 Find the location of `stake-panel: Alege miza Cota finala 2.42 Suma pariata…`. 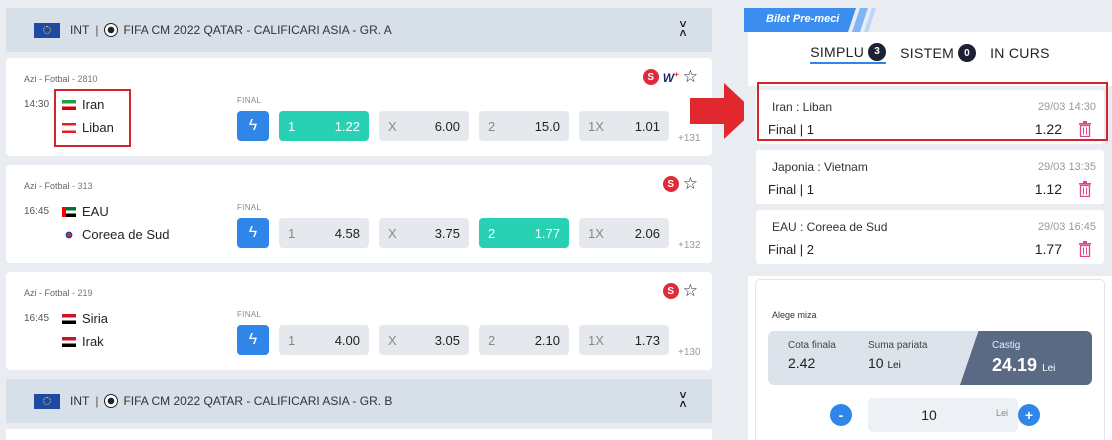

stake-panel: Alege miza Cota finala 2.42 Suma pariata… is located at coordinates (930, 360).